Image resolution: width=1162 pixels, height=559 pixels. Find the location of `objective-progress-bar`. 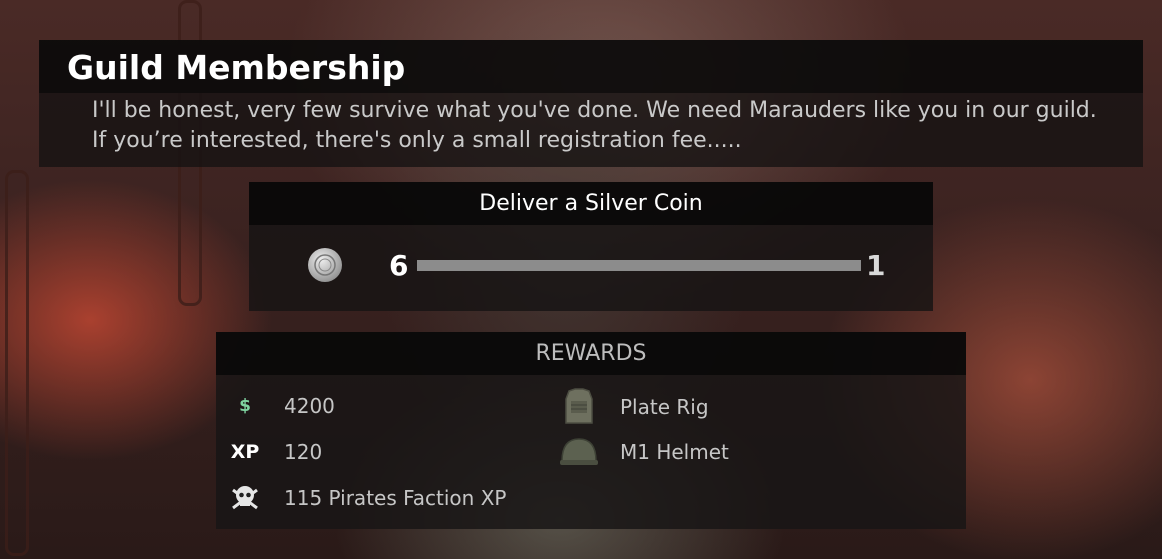

objective-progress-bar is located at coordinates (639, 265).